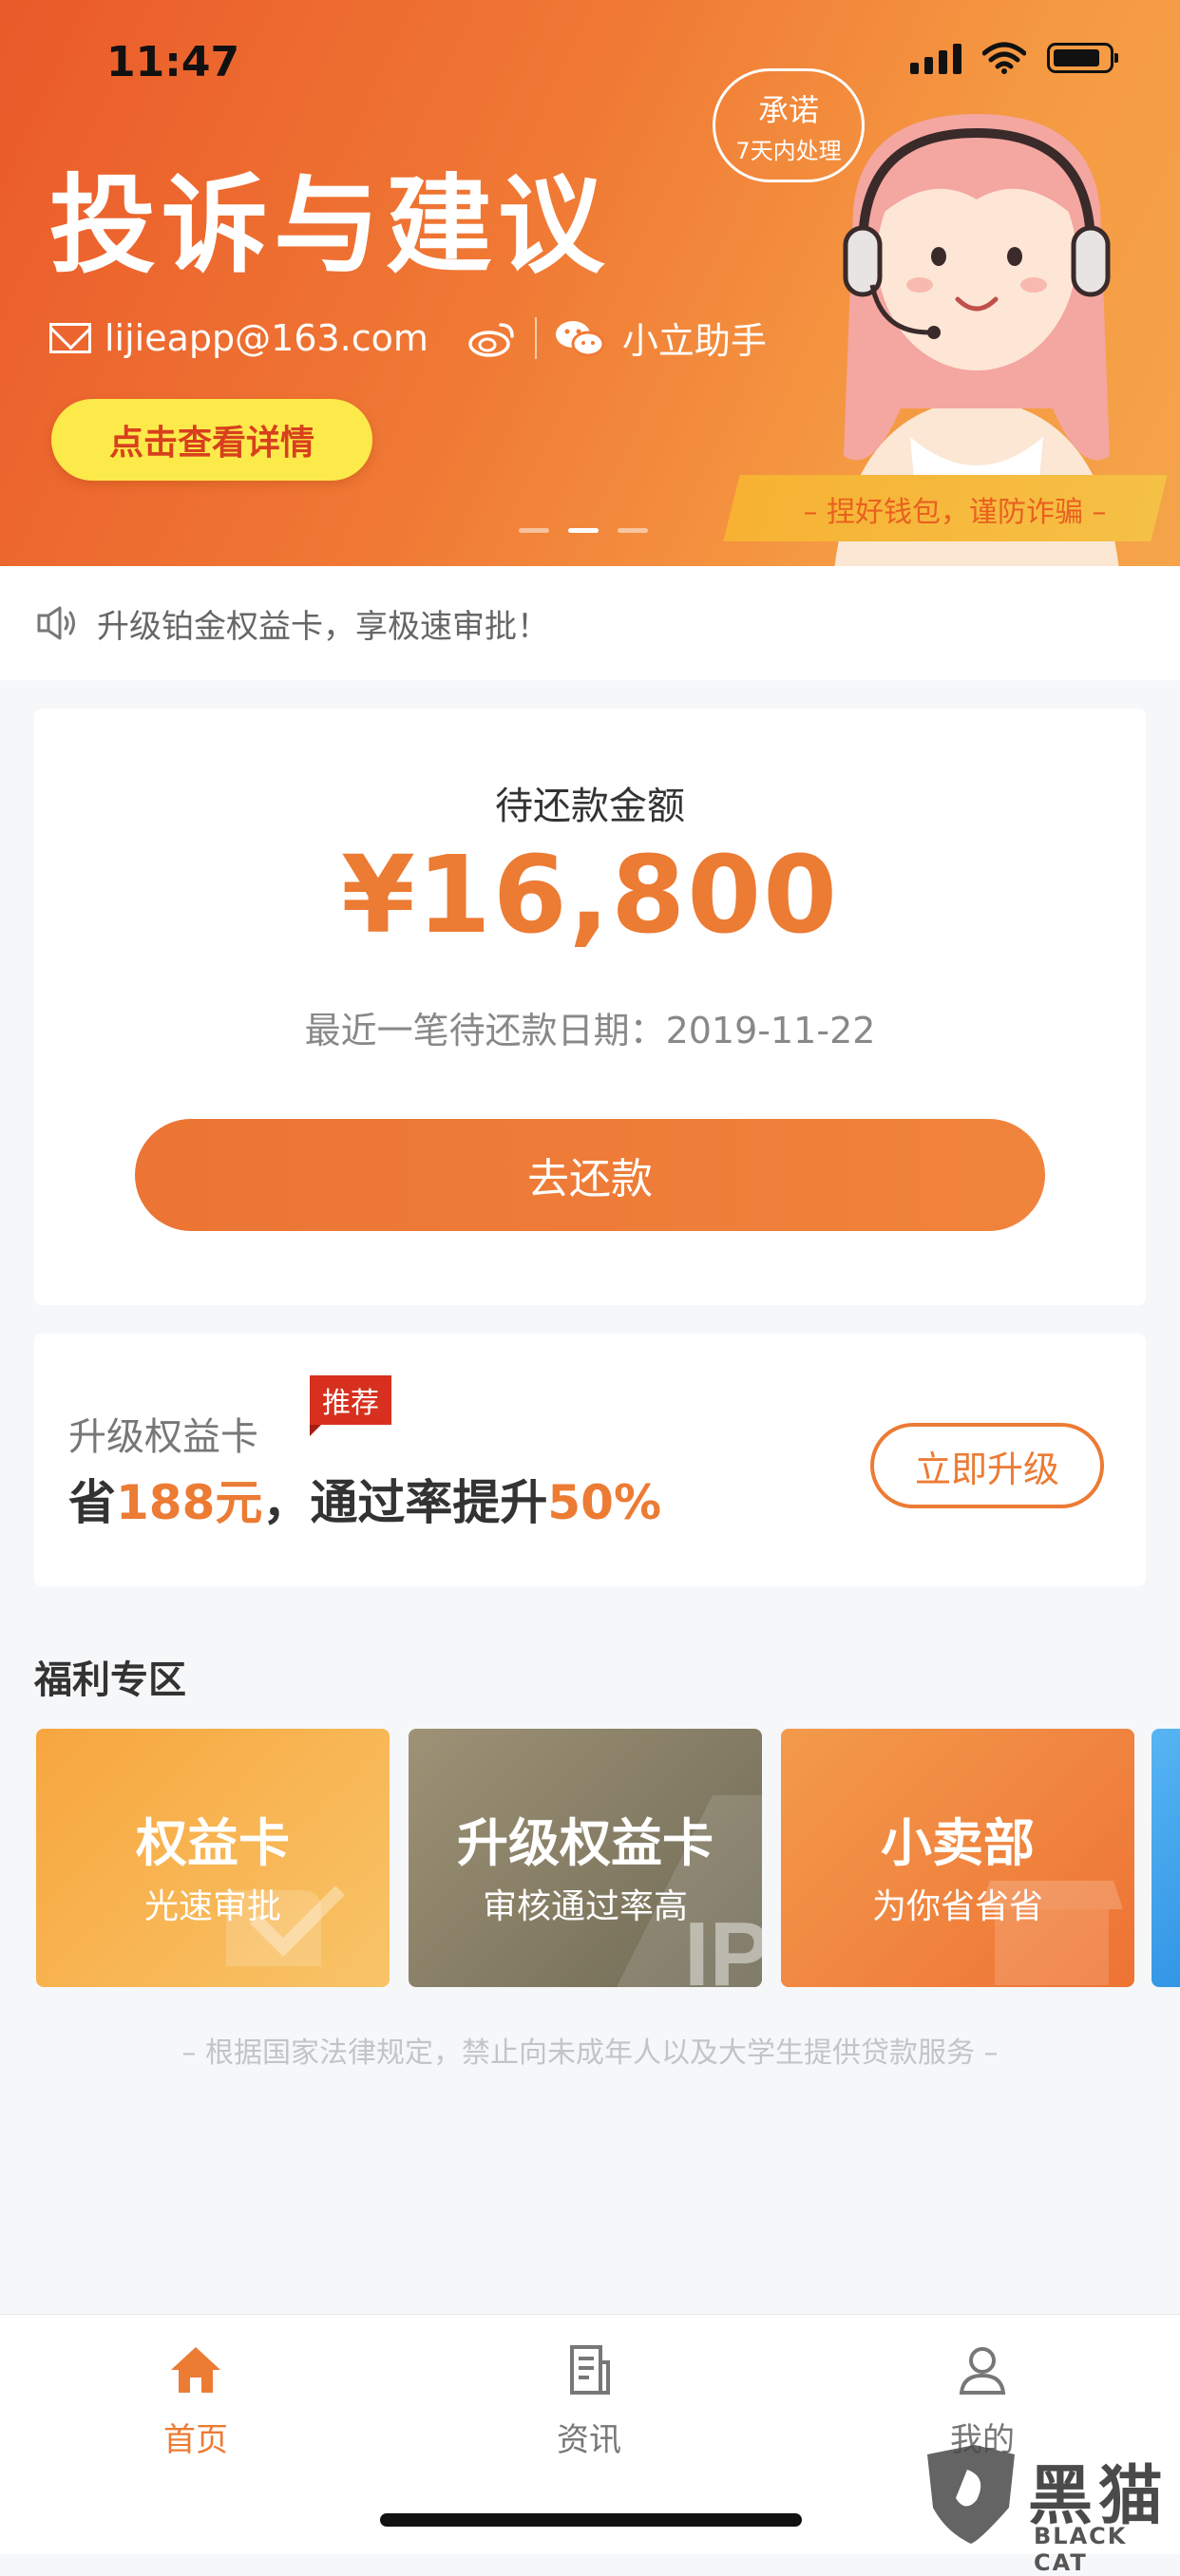 The height and width of the screenshot is (2576, 1180). Describe the element at coordinates (589, 2401) in the screenshot. I see `tab-news: 资讯` at that location.